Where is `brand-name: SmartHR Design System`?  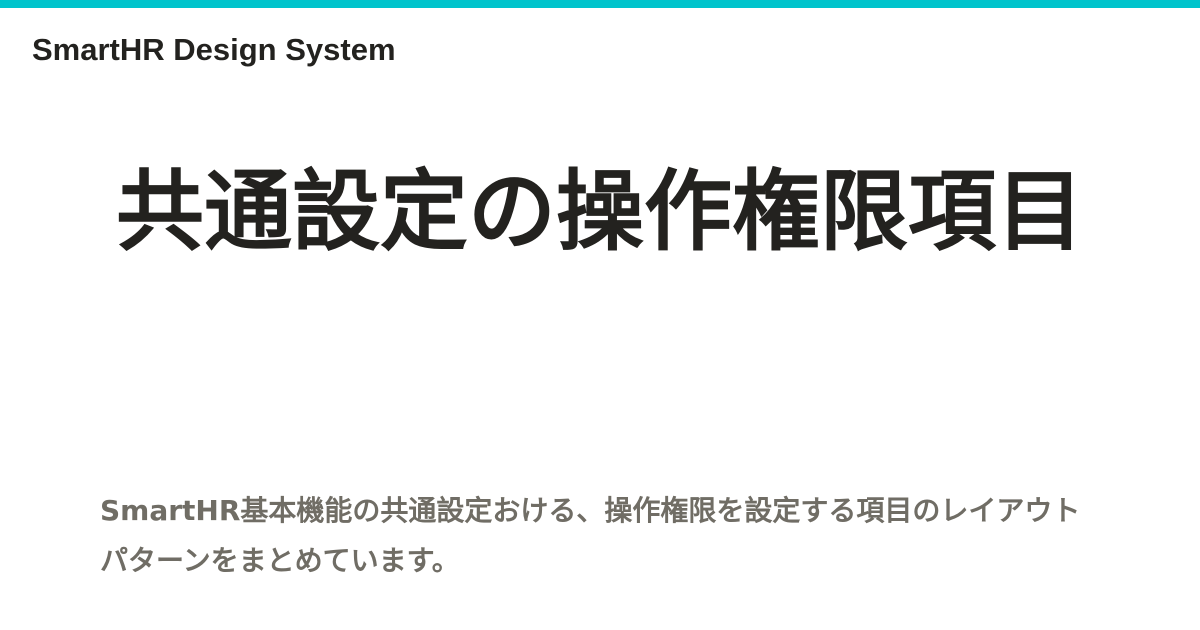
brand-name: SmartHR Design System is located at coordinates (214, 49).